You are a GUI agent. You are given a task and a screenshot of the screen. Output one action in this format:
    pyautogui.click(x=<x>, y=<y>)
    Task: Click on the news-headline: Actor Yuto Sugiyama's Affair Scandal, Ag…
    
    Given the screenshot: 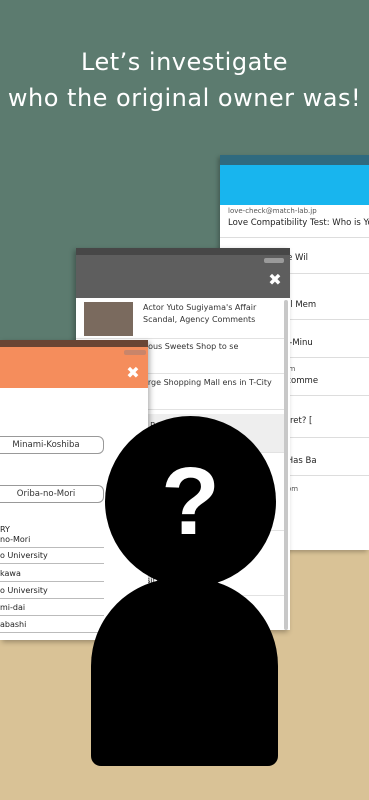 What is the action you would take?
    pyautogui.click(x=200, y=313)
    